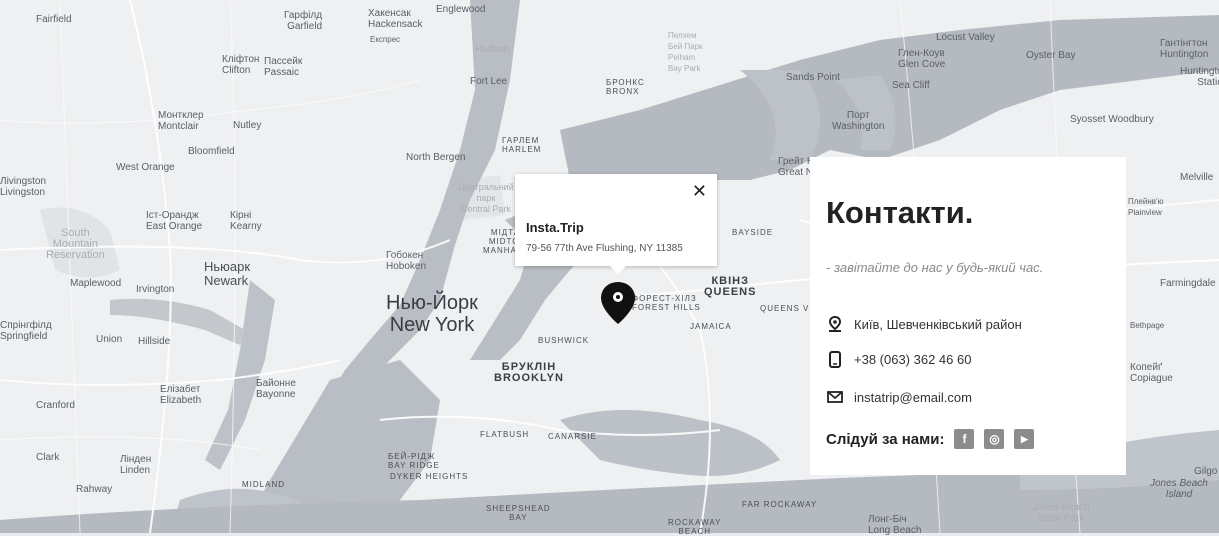 Image resolution: width=1219 pixels, height=536 pixels. What do you see at coordinates (529, 372) in the screenshot?
I see `map-label-brooklyn: БРУКЛІН BROOKLYN` at bounding box center [529, 372].